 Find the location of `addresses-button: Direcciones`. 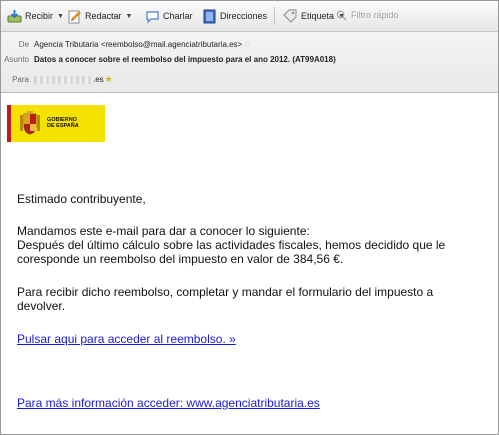

addresses-button: Direcciones is located at coordinates (234, 16).